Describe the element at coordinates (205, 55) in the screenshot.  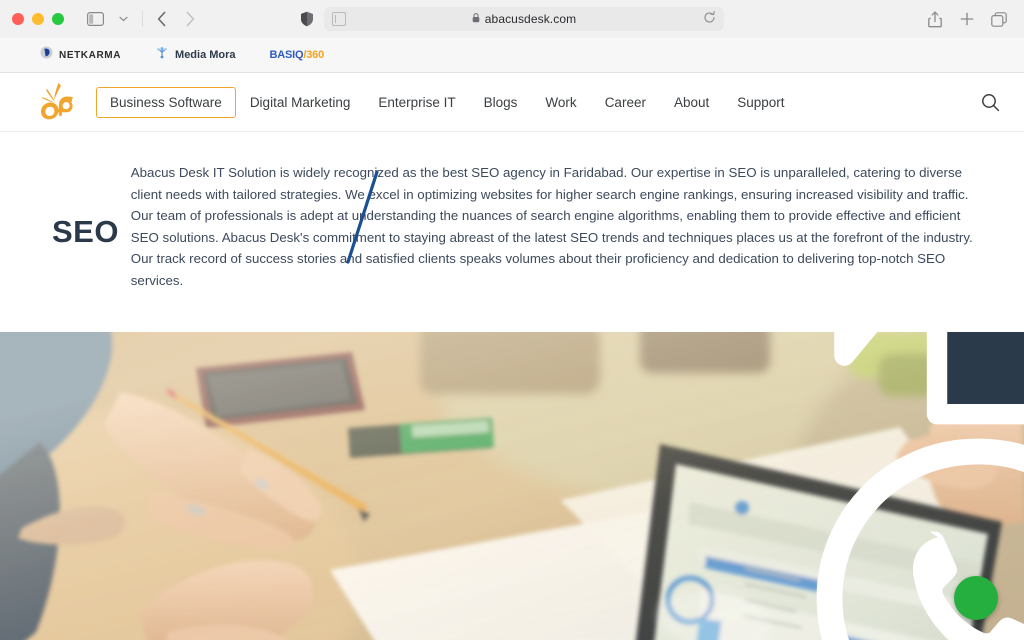
I see `bookmark-label: Media Mora` at that location.